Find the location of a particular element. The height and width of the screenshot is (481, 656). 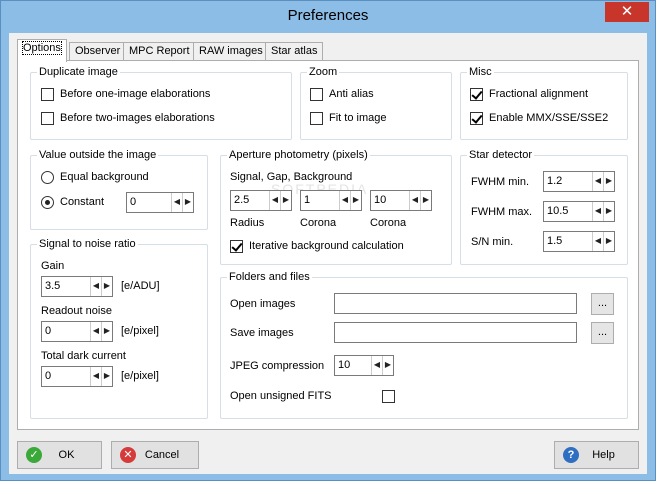

title-bar: Preferences ✕ is located at coordinates (328, 17).